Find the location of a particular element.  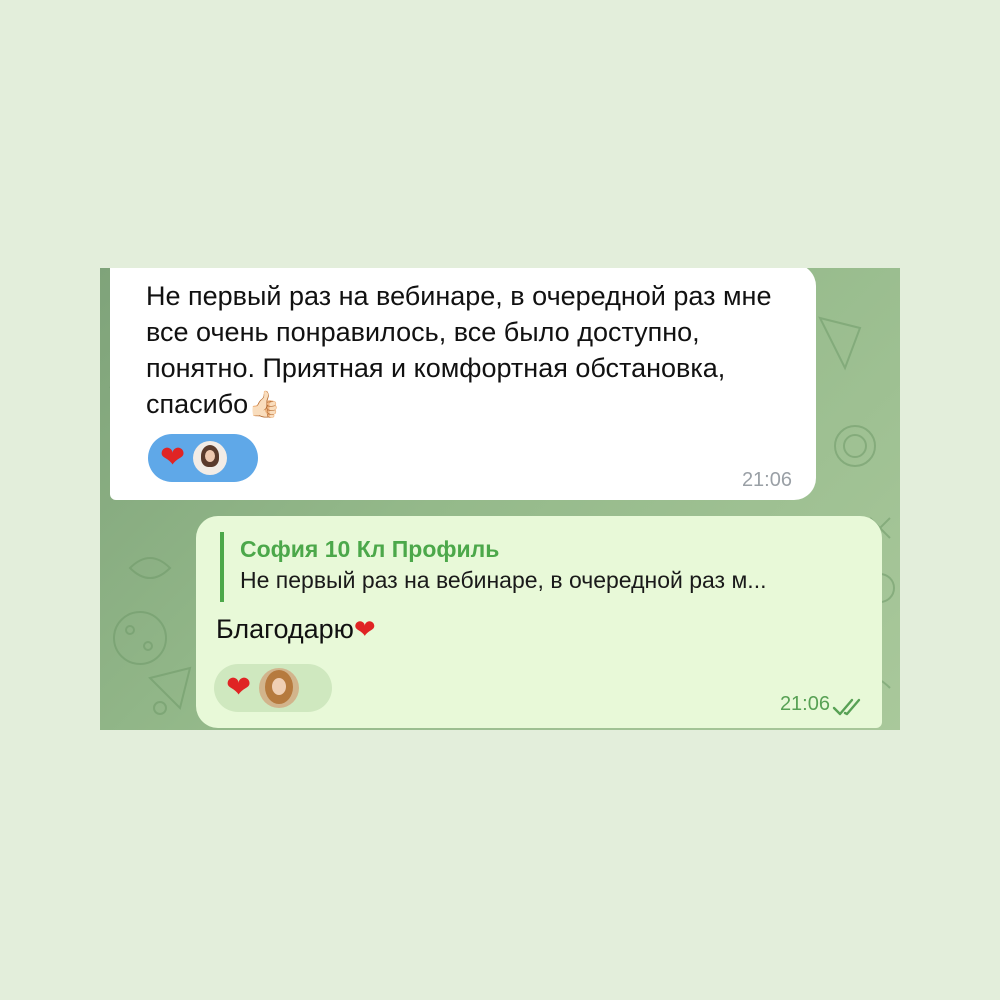

double-check-icon is located at coordinates (846, 707).